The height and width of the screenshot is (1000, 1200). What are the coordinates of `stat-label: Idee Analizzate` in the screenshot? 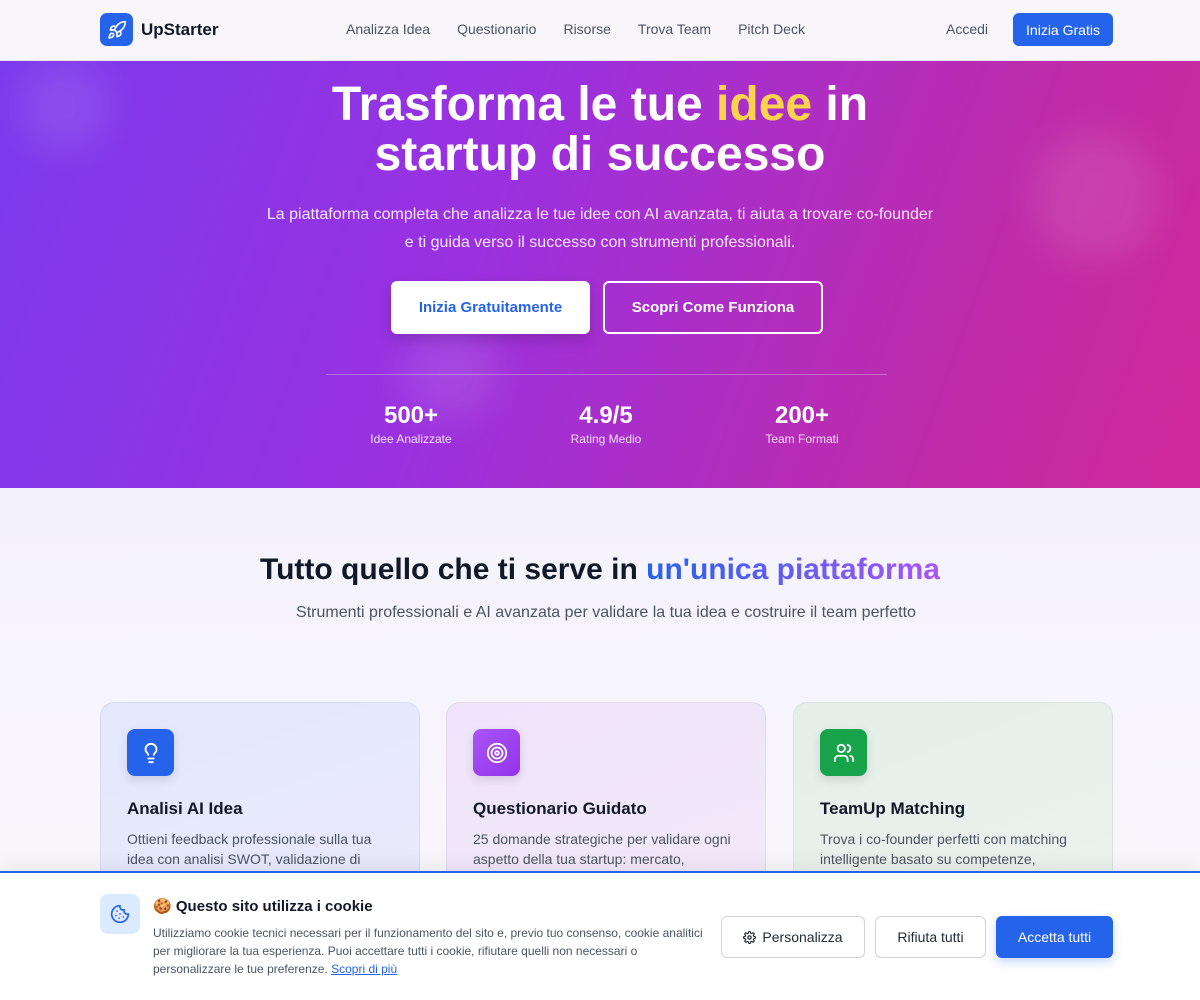 It's located at (411, 439).